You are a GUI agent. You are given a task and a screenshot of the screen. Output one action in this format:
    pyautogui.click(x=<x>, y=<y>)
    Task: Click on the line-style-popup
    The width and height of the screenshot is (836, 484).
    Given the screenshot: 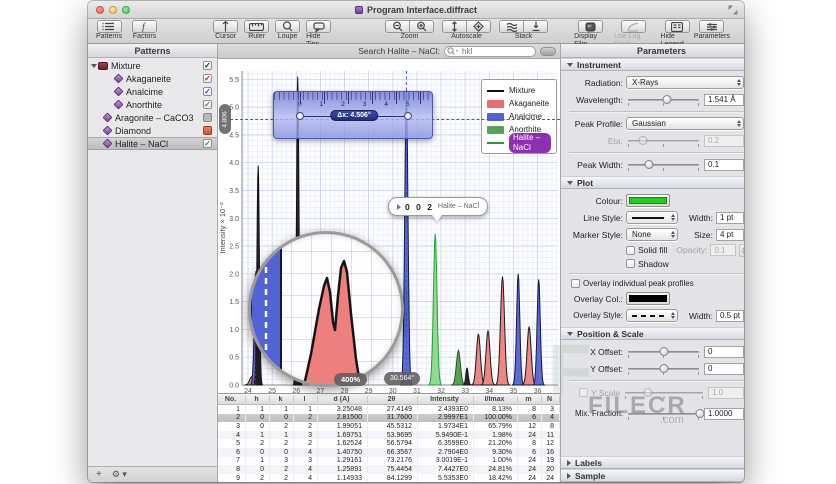 What is the action you would take?
    pyautogui.click(x=652, y=217)
    